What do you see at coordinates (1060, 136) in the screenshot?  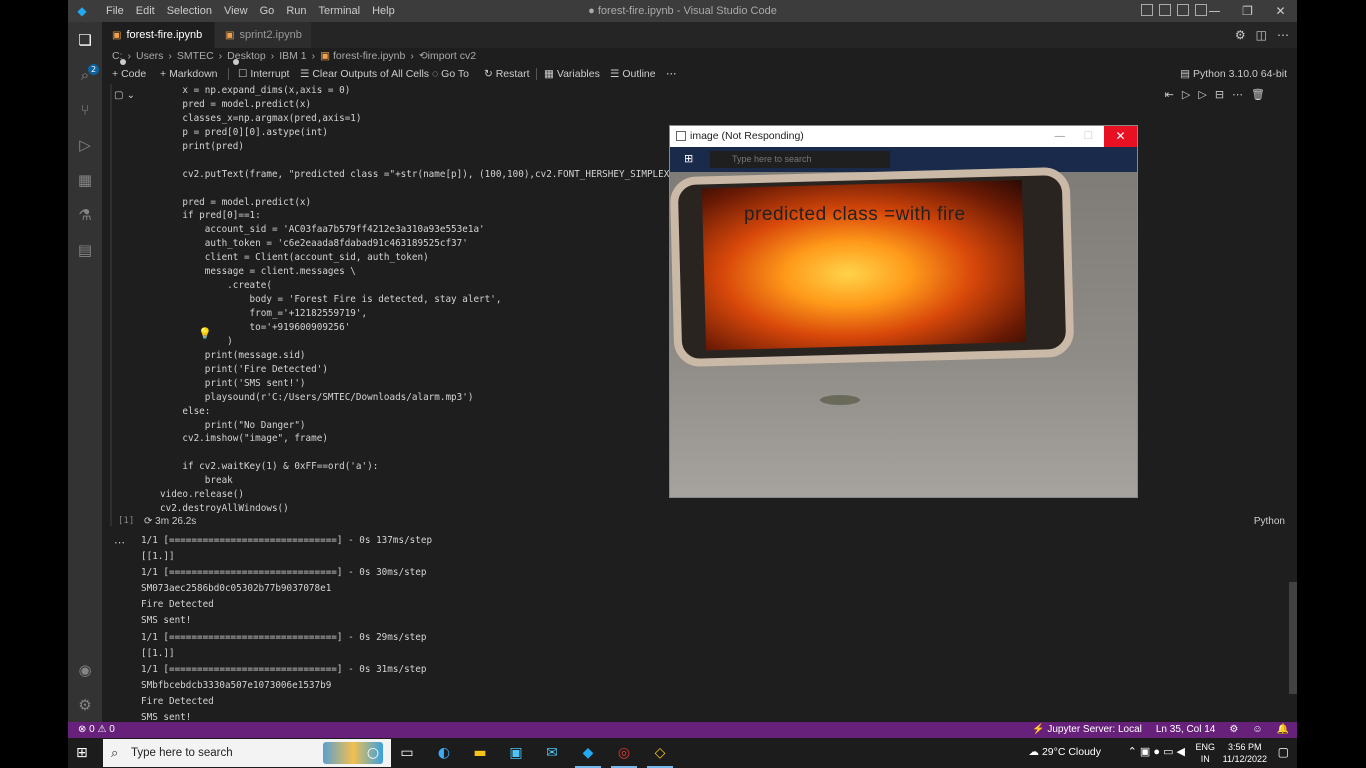 I see `cv-minimize-icon: —` at bounding box center [1060, 136].